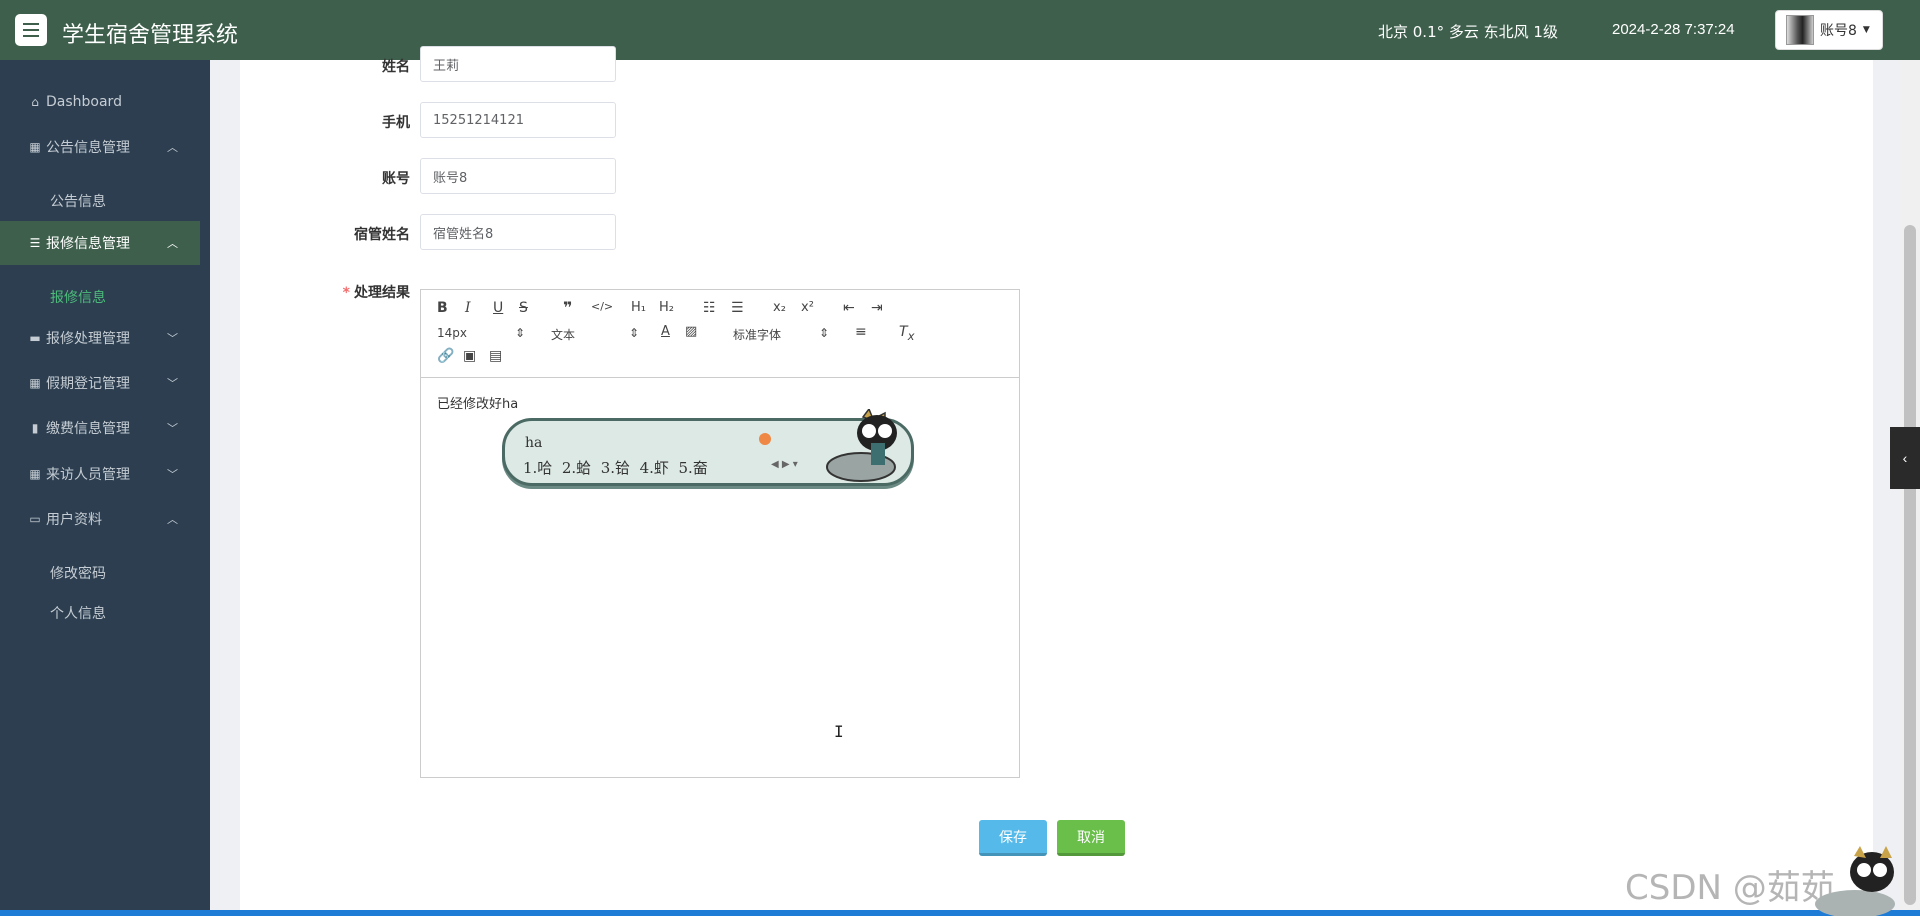 This screenshot has width=1920, height=916. Describe the element at coordinates (1910, 565) in the screenshot. I see `scrollbar-thumb` at that location.